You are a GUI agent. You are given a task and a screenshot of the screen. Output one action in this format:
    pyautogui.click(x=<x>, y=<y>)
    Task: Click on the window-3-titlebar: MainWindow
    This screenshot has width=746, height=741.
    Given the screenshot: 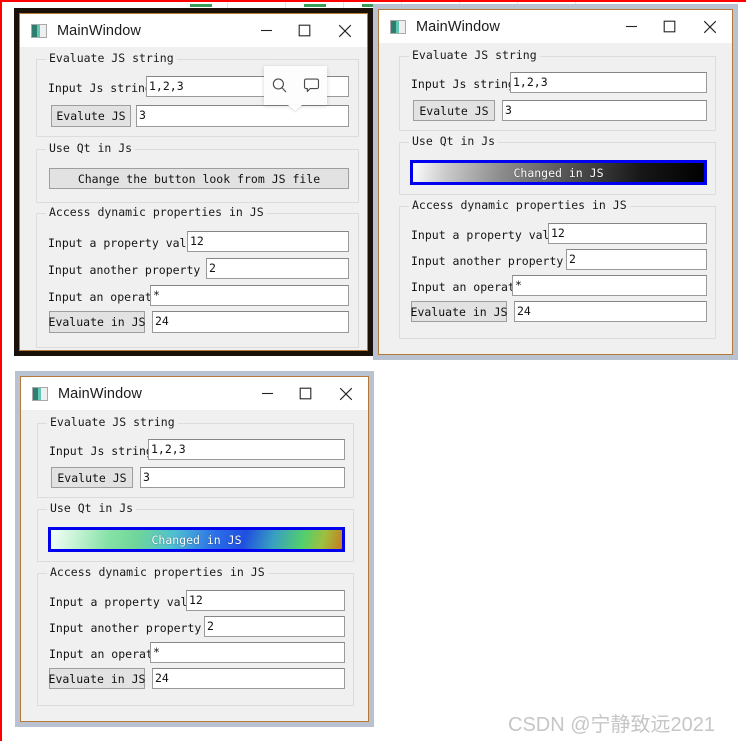 What is the action you would take?
    pyautogui.click(x=194, y=393)
    